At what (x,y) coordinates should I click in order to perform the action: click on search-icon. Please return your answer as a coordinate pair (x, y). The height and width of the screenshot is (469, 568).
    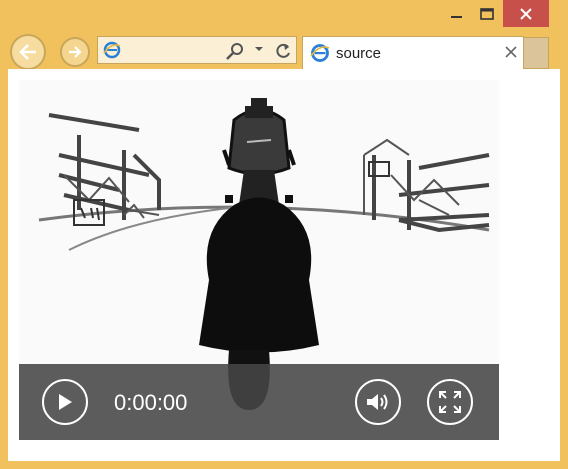
    Looking at the image, I should click on (235, 51).